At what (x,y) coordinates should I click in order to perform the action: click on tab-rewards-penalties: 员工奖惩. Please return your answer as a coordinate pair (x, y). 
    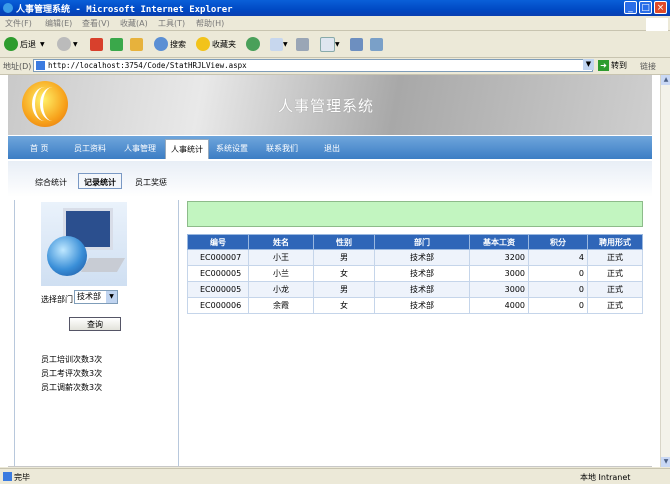
    Looking at the image, I should click on (151, 182).